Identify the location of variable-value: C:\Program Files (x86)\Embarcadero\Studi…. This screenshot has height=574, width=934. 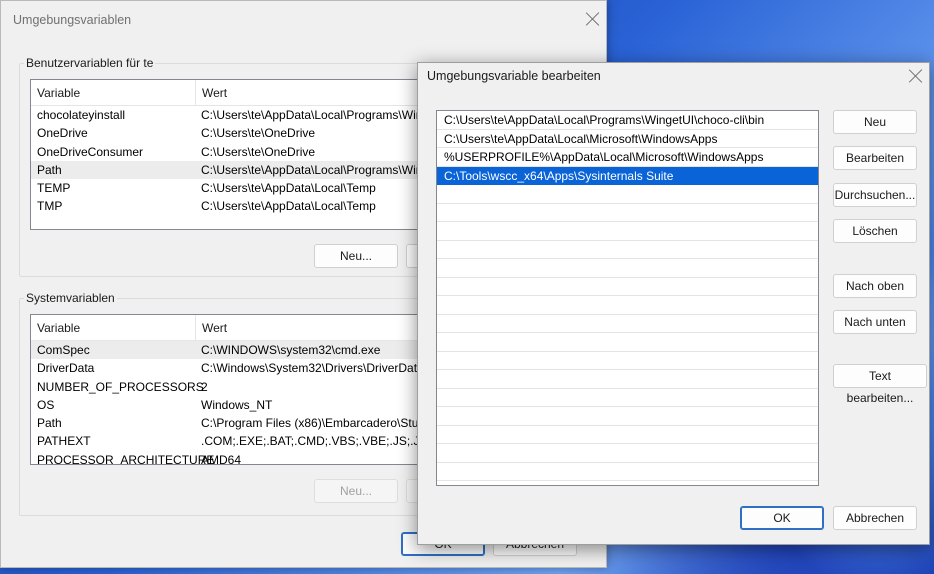
(318, 423).